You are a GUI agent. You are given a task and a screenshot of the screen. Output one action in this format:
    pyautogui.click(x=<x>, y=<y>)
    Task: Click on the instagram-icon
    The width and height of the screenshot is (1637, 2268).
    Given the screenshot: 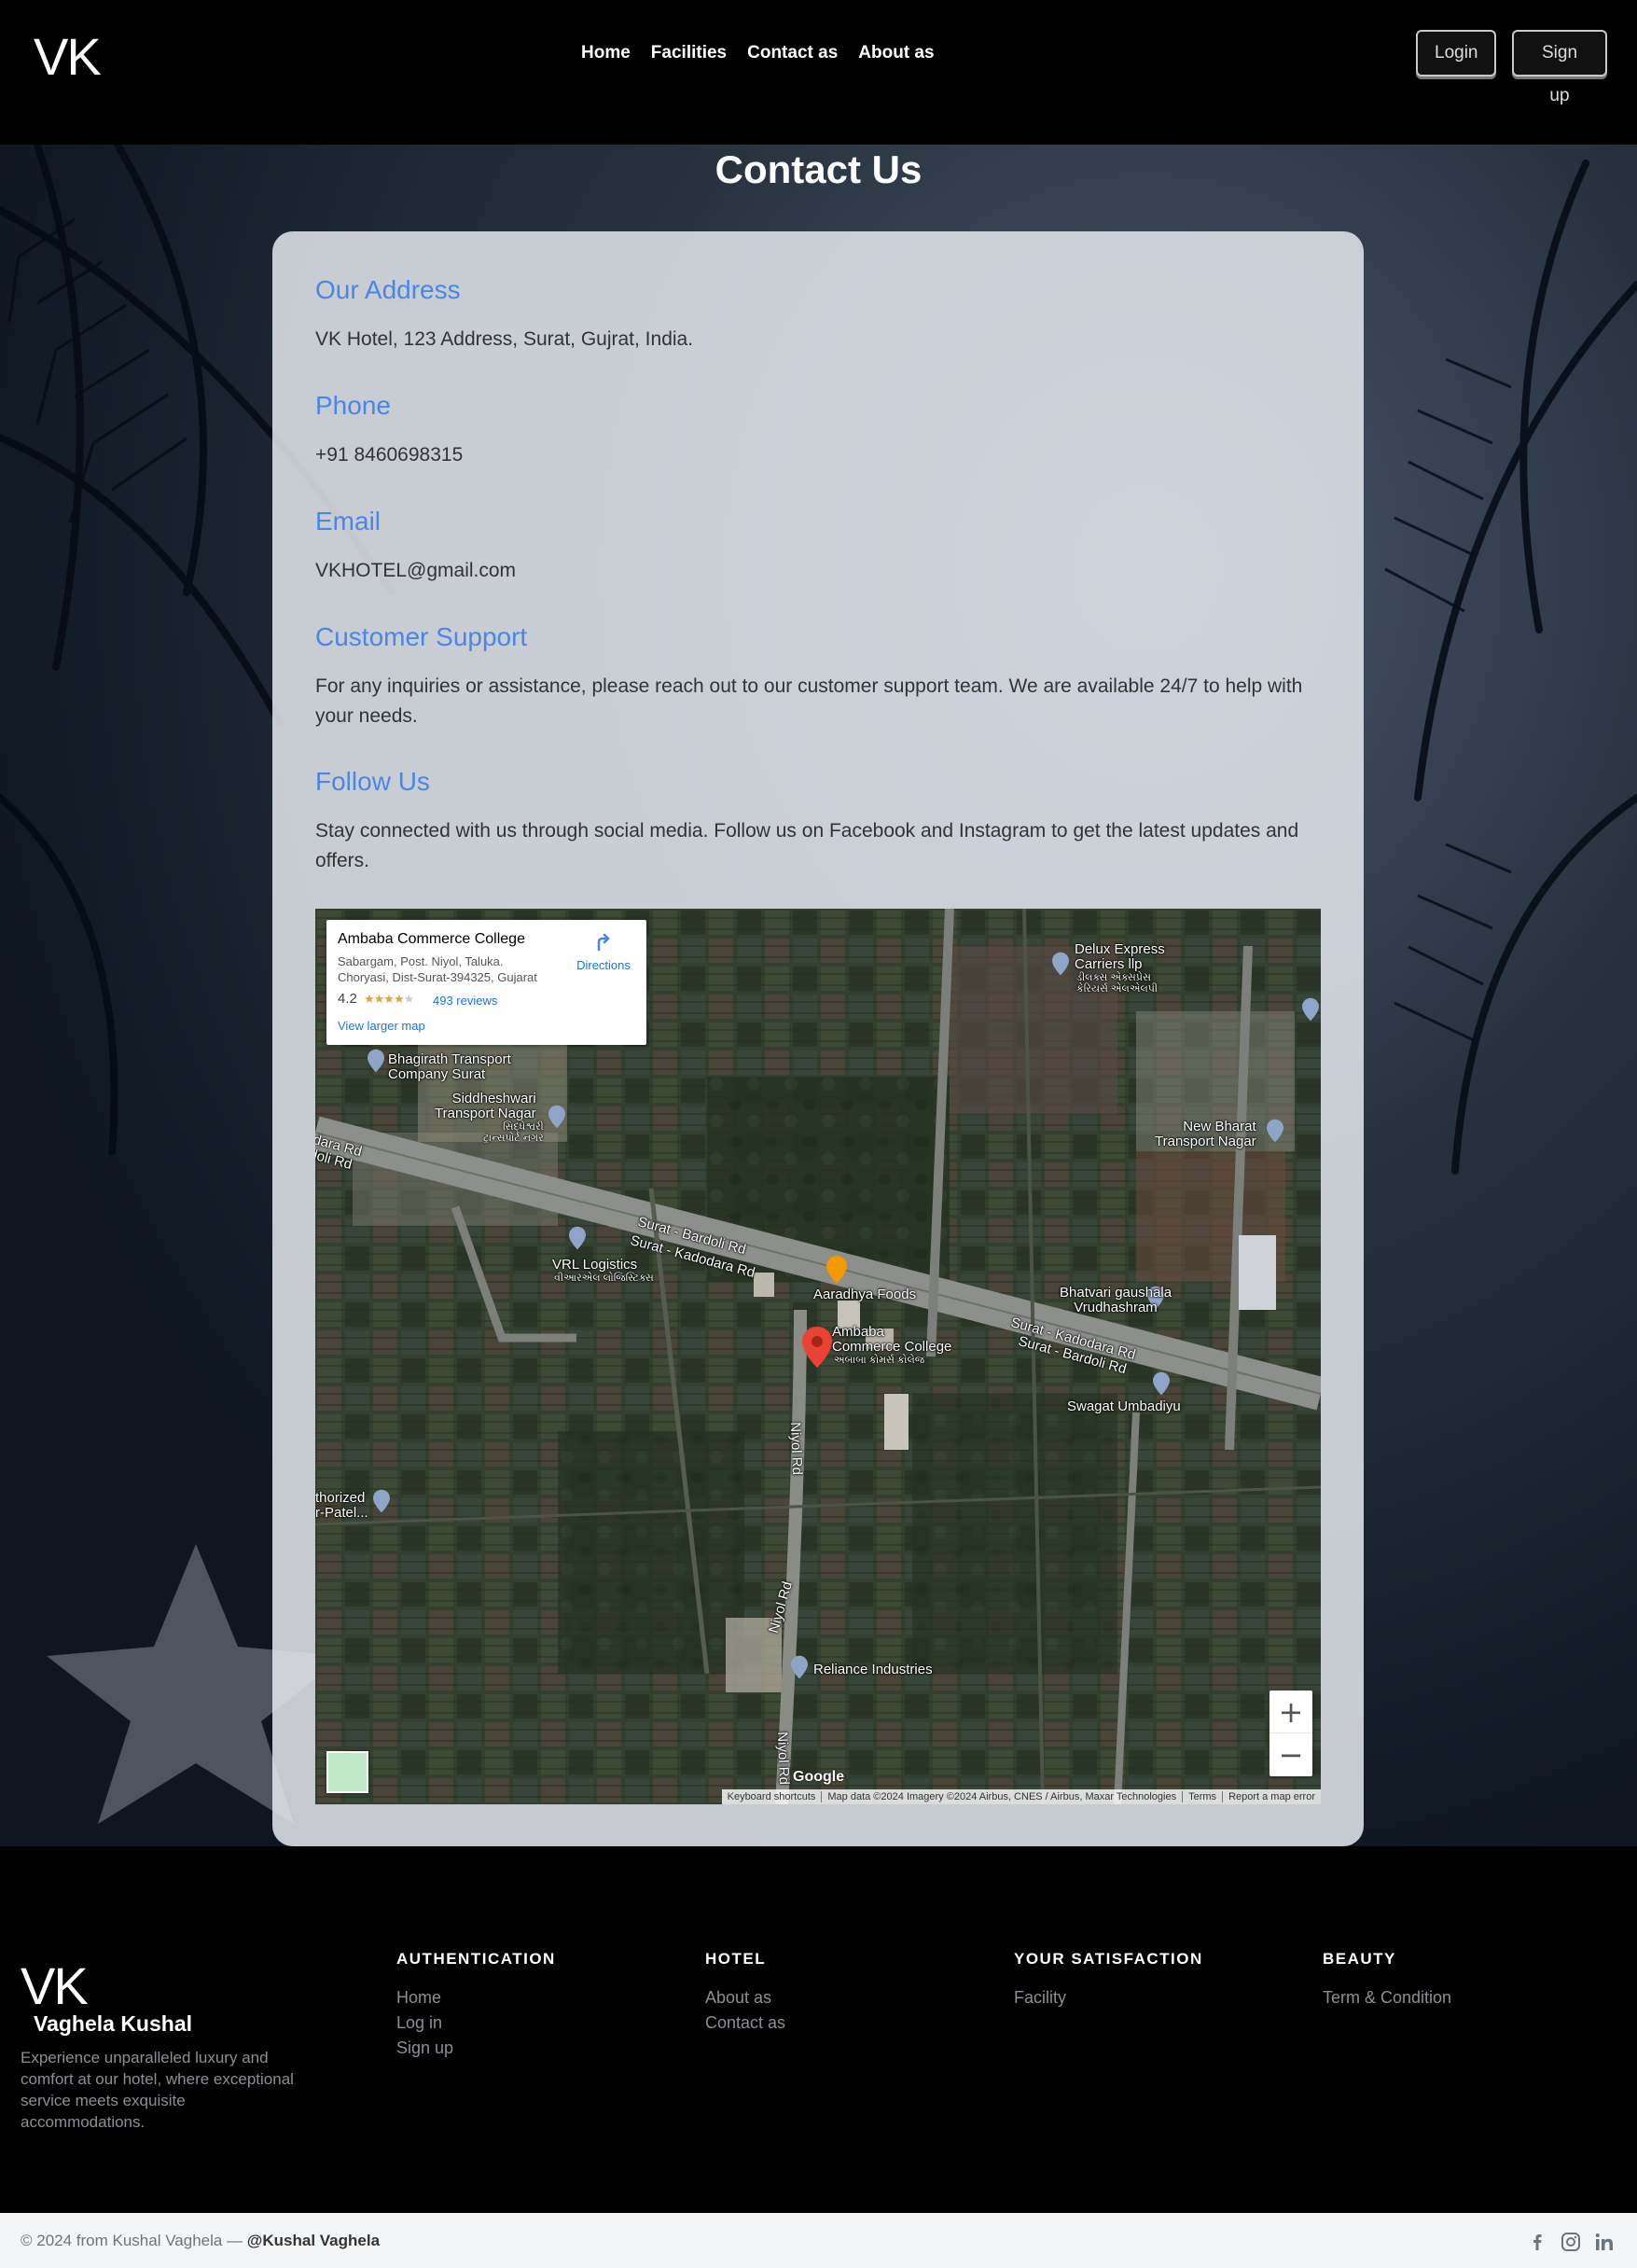 What is the action you would take?
    pyautogui.click(x=1571, y=2242)
    